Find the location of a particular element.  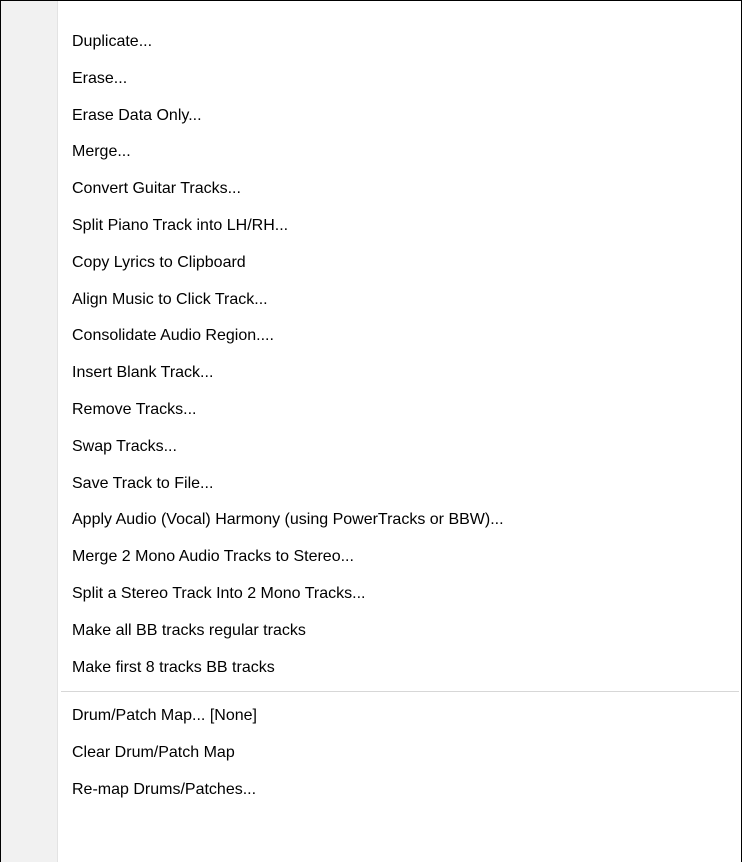

menu-item-make-bb-regular: Make all BB tracks regular tracks is located at coordinates (371, 631).